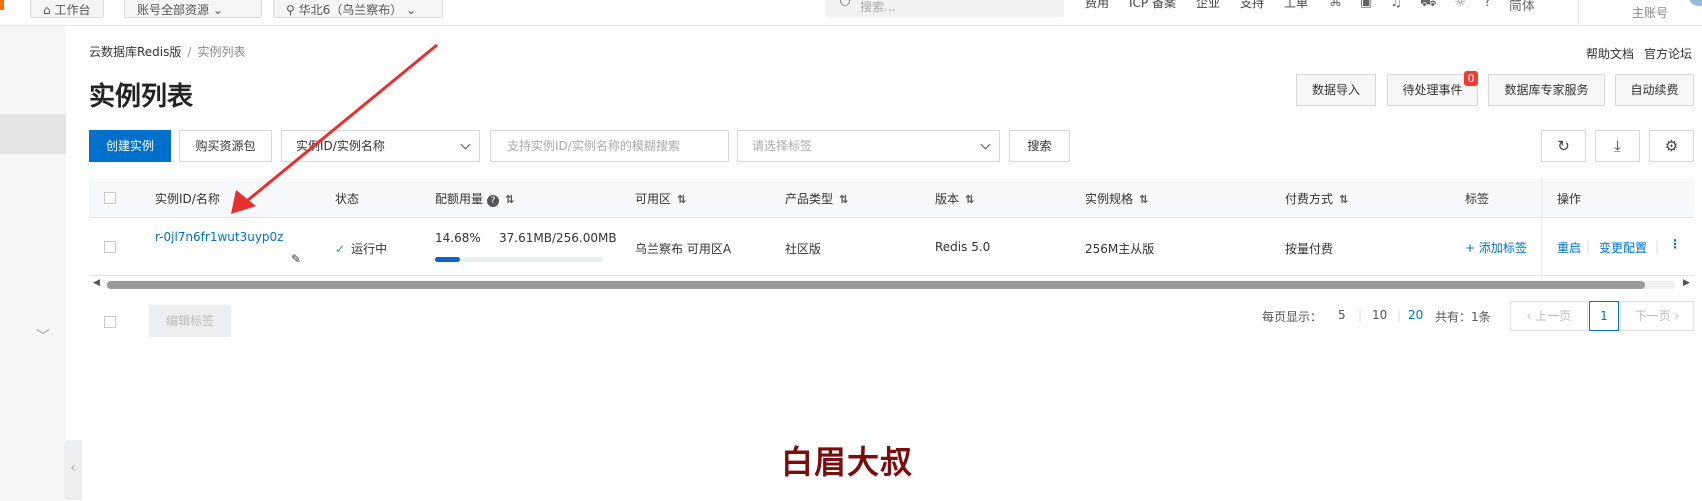 The height and width of the screenshot is (501, 1702). I want to click on resource-group-select: 账号全部资源 ⌄, so click(193, 9).